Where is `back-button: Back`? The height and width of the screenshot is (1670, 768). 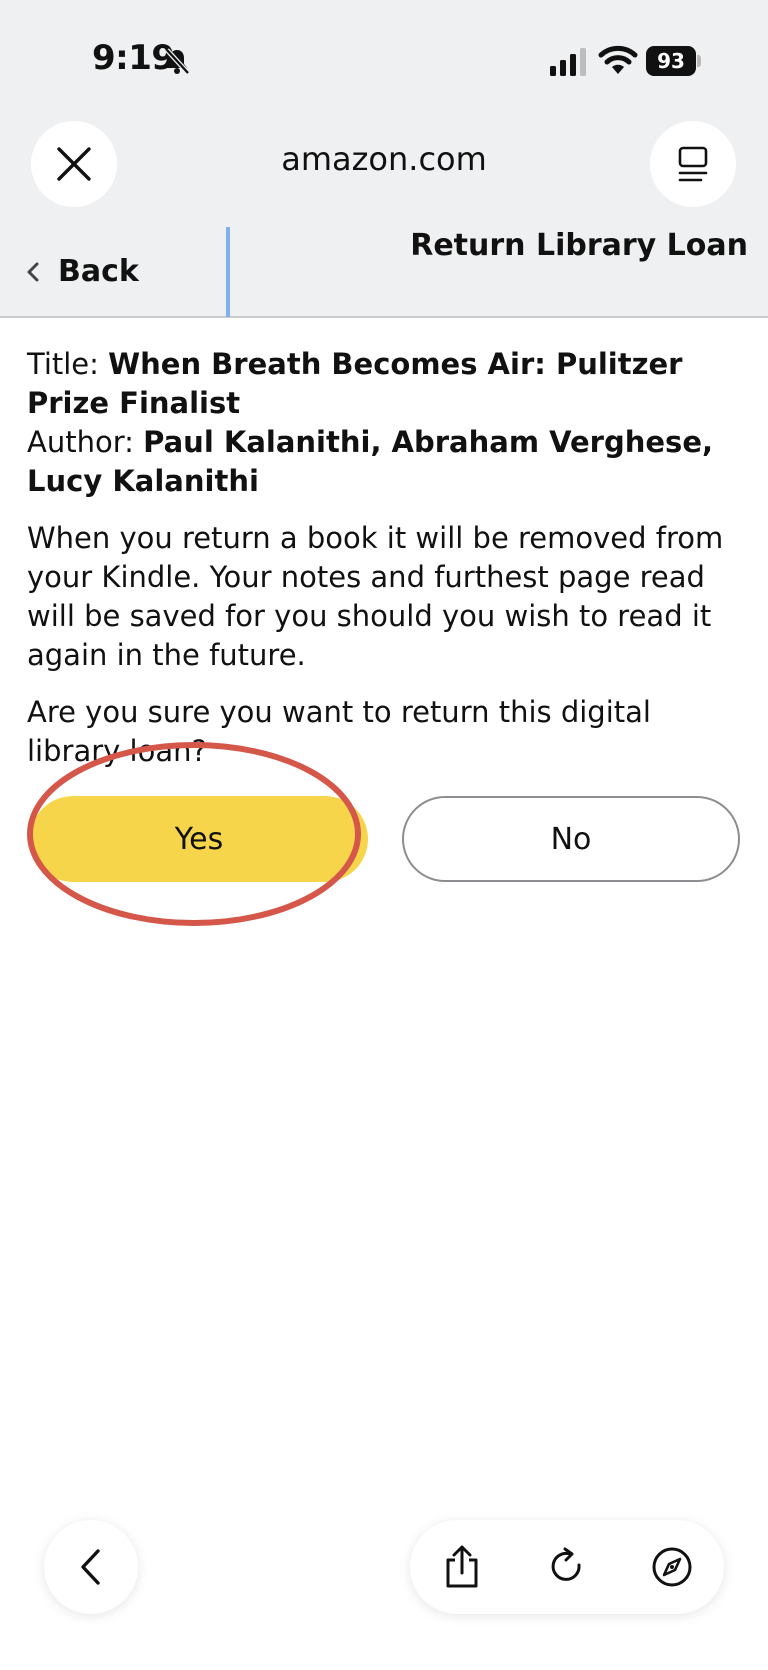 back-button: Back is located at coordinates (81, 271).